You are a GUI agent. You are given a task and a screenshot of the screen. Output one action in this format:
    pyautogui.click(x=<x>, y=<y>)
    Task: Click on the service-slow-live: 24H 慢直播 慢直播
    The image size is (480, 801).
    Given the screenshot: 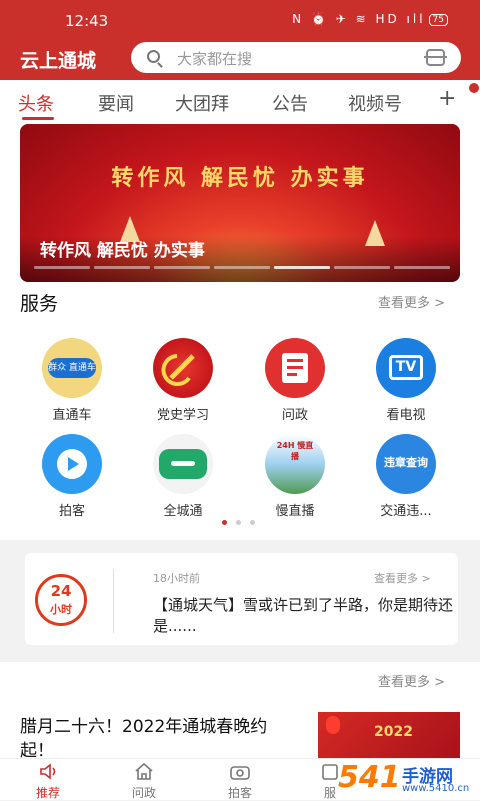 What is the action you would take?
    pyautogui.click(x=295, y=479)
    